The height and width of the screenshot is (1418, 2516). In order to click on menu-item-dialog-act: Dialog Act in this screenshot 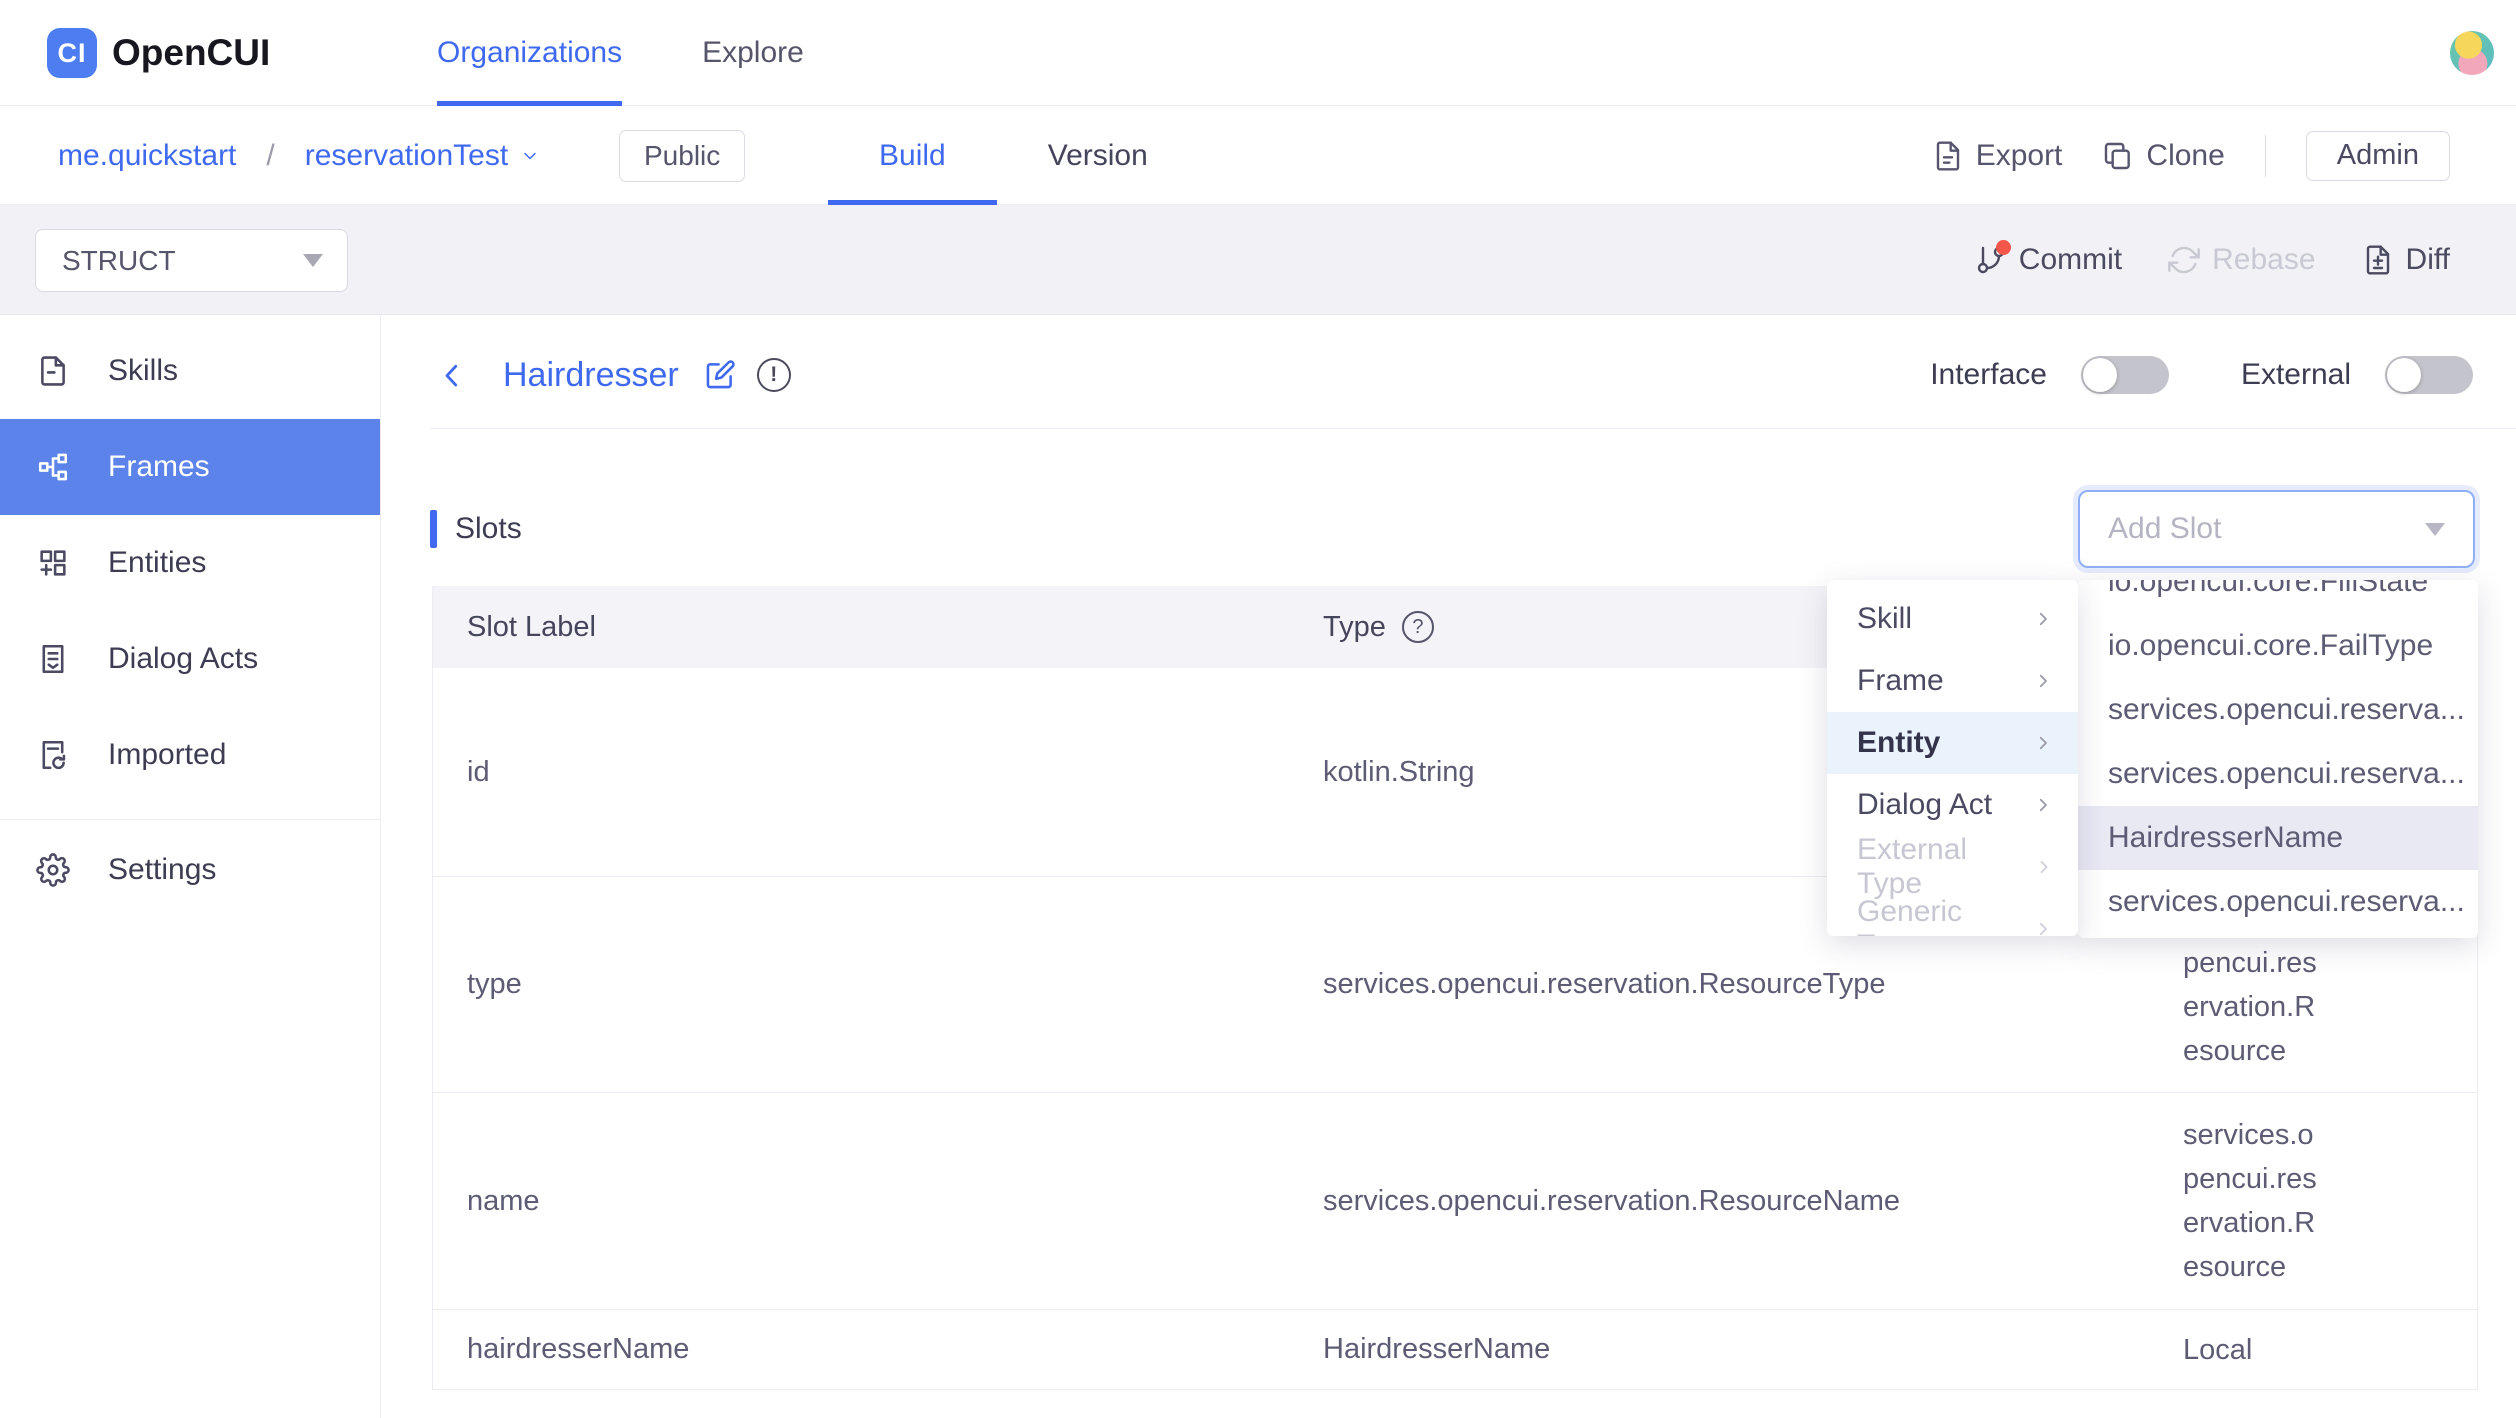, I will do `click(1952, 805)`.